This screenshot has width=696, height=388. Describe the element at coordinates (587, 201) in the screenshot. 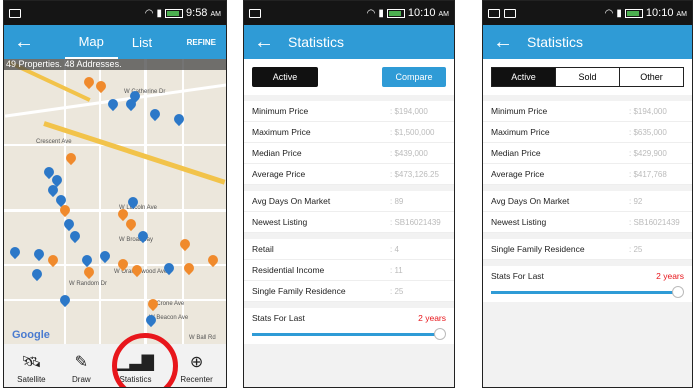

I see `stat-row: Avg Days On Market: 92` at that location.